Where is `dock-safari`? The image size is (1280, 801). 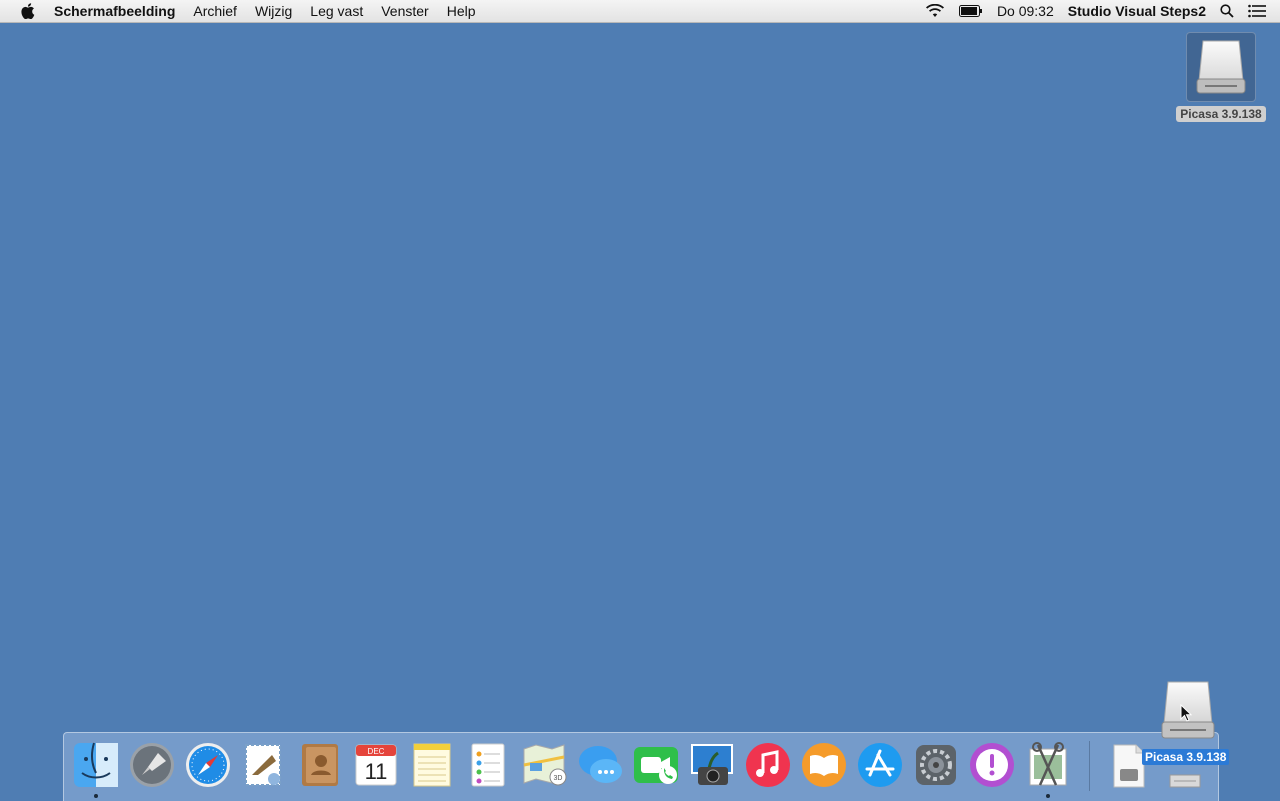
dock-safari is located at coordinates (208, 765).